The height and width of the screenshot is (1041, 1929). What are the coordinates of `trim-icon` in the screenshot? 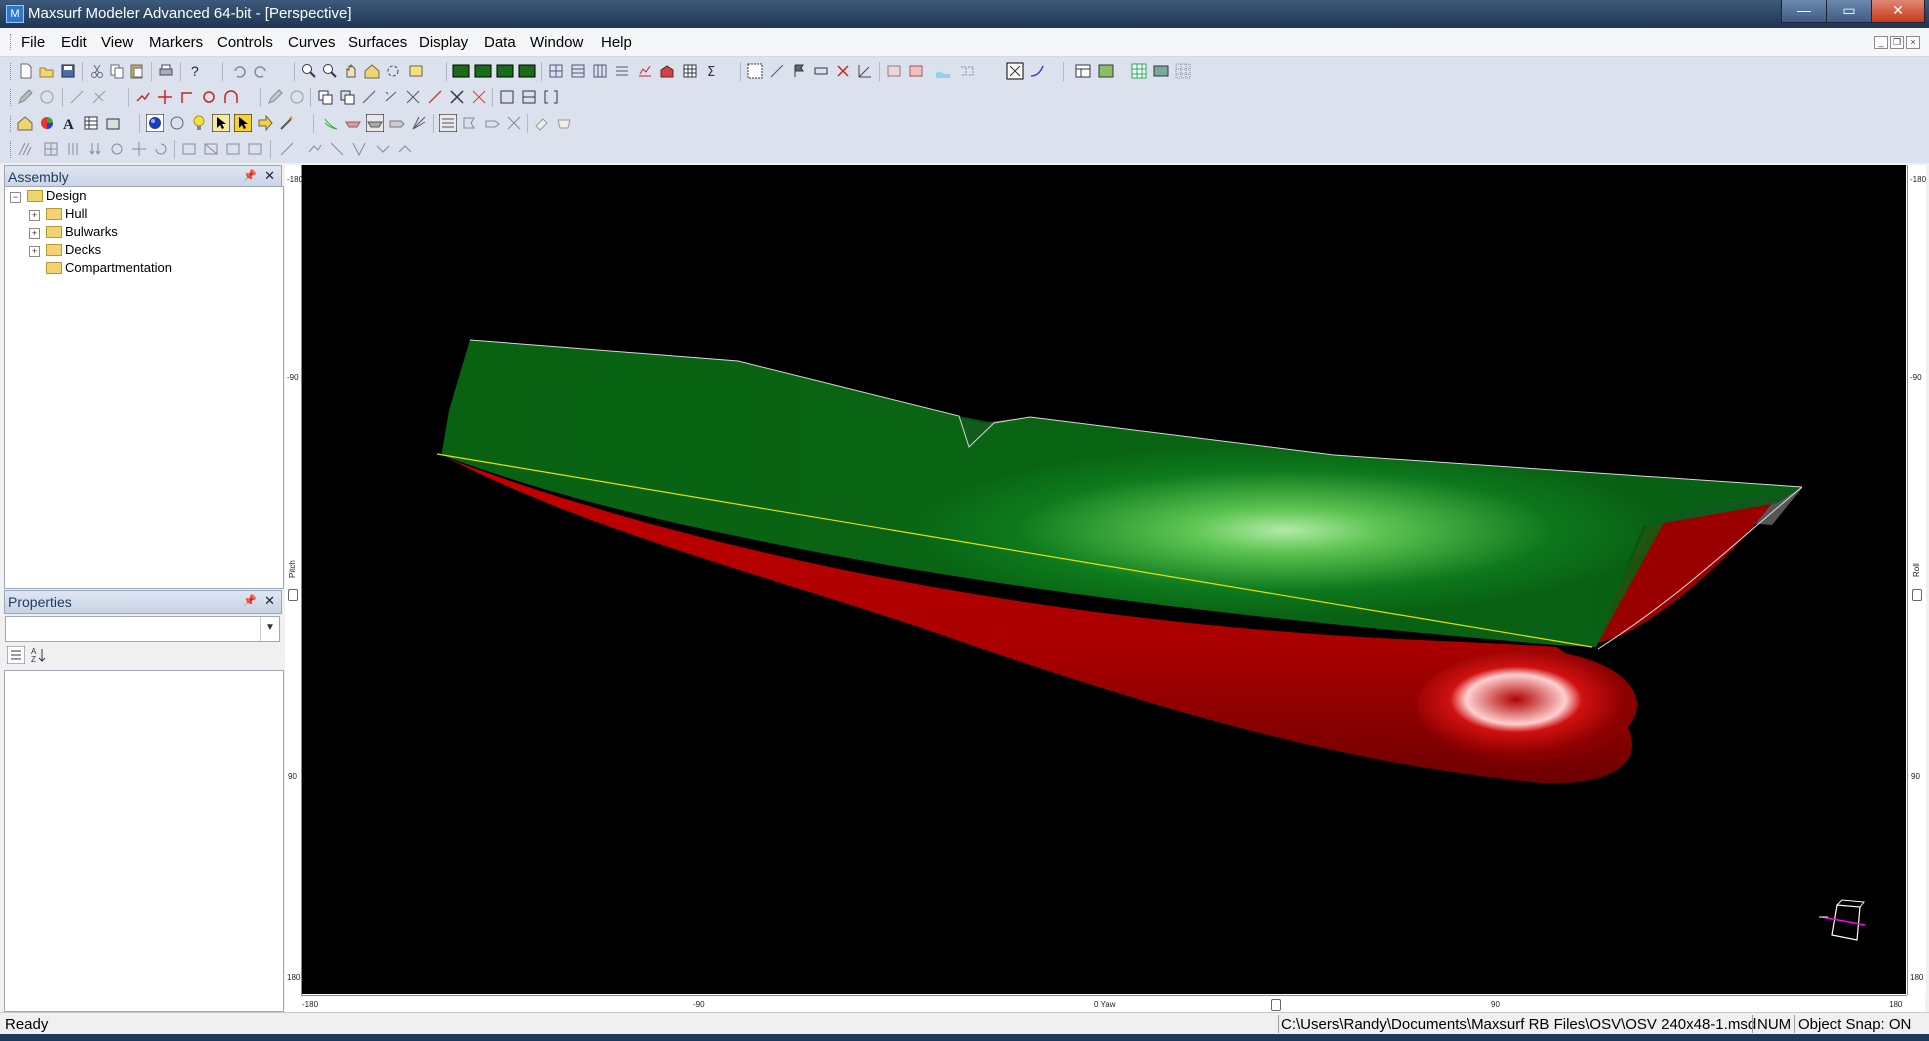 It's located at (777, 71).